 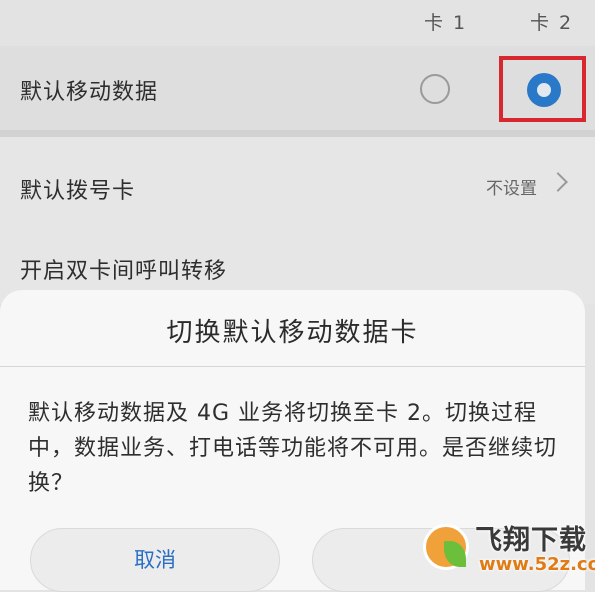 I want to click on default-dial-card-label: 默认拨号卡, so click(x=78, y=191).